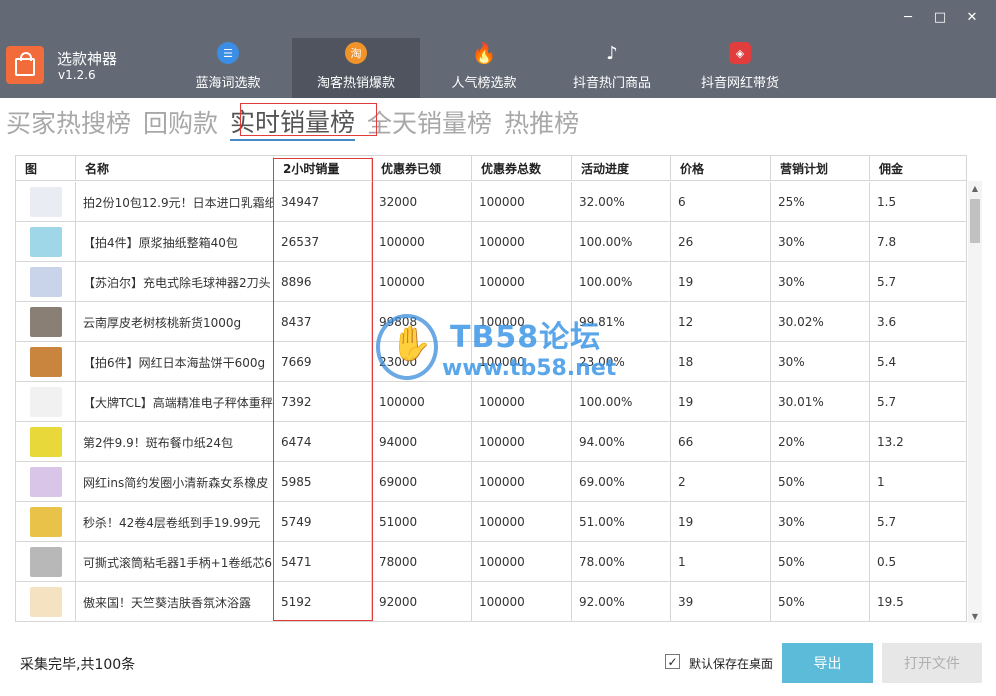 The width and height of the screenshot is (996, 696). Describe the element at coordinates (46, 168) in the screenshot. I see `col-header-image: 图` at that location.